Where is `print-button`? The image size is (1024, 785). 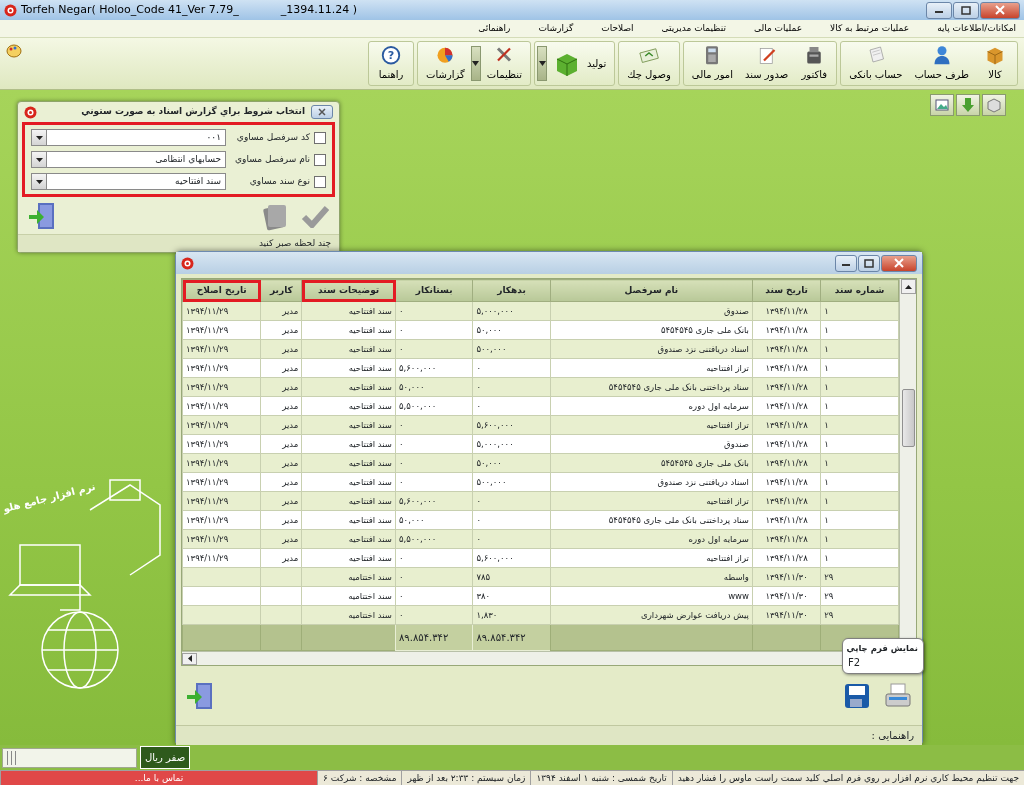 print-button is located at coordinates (898, 695).